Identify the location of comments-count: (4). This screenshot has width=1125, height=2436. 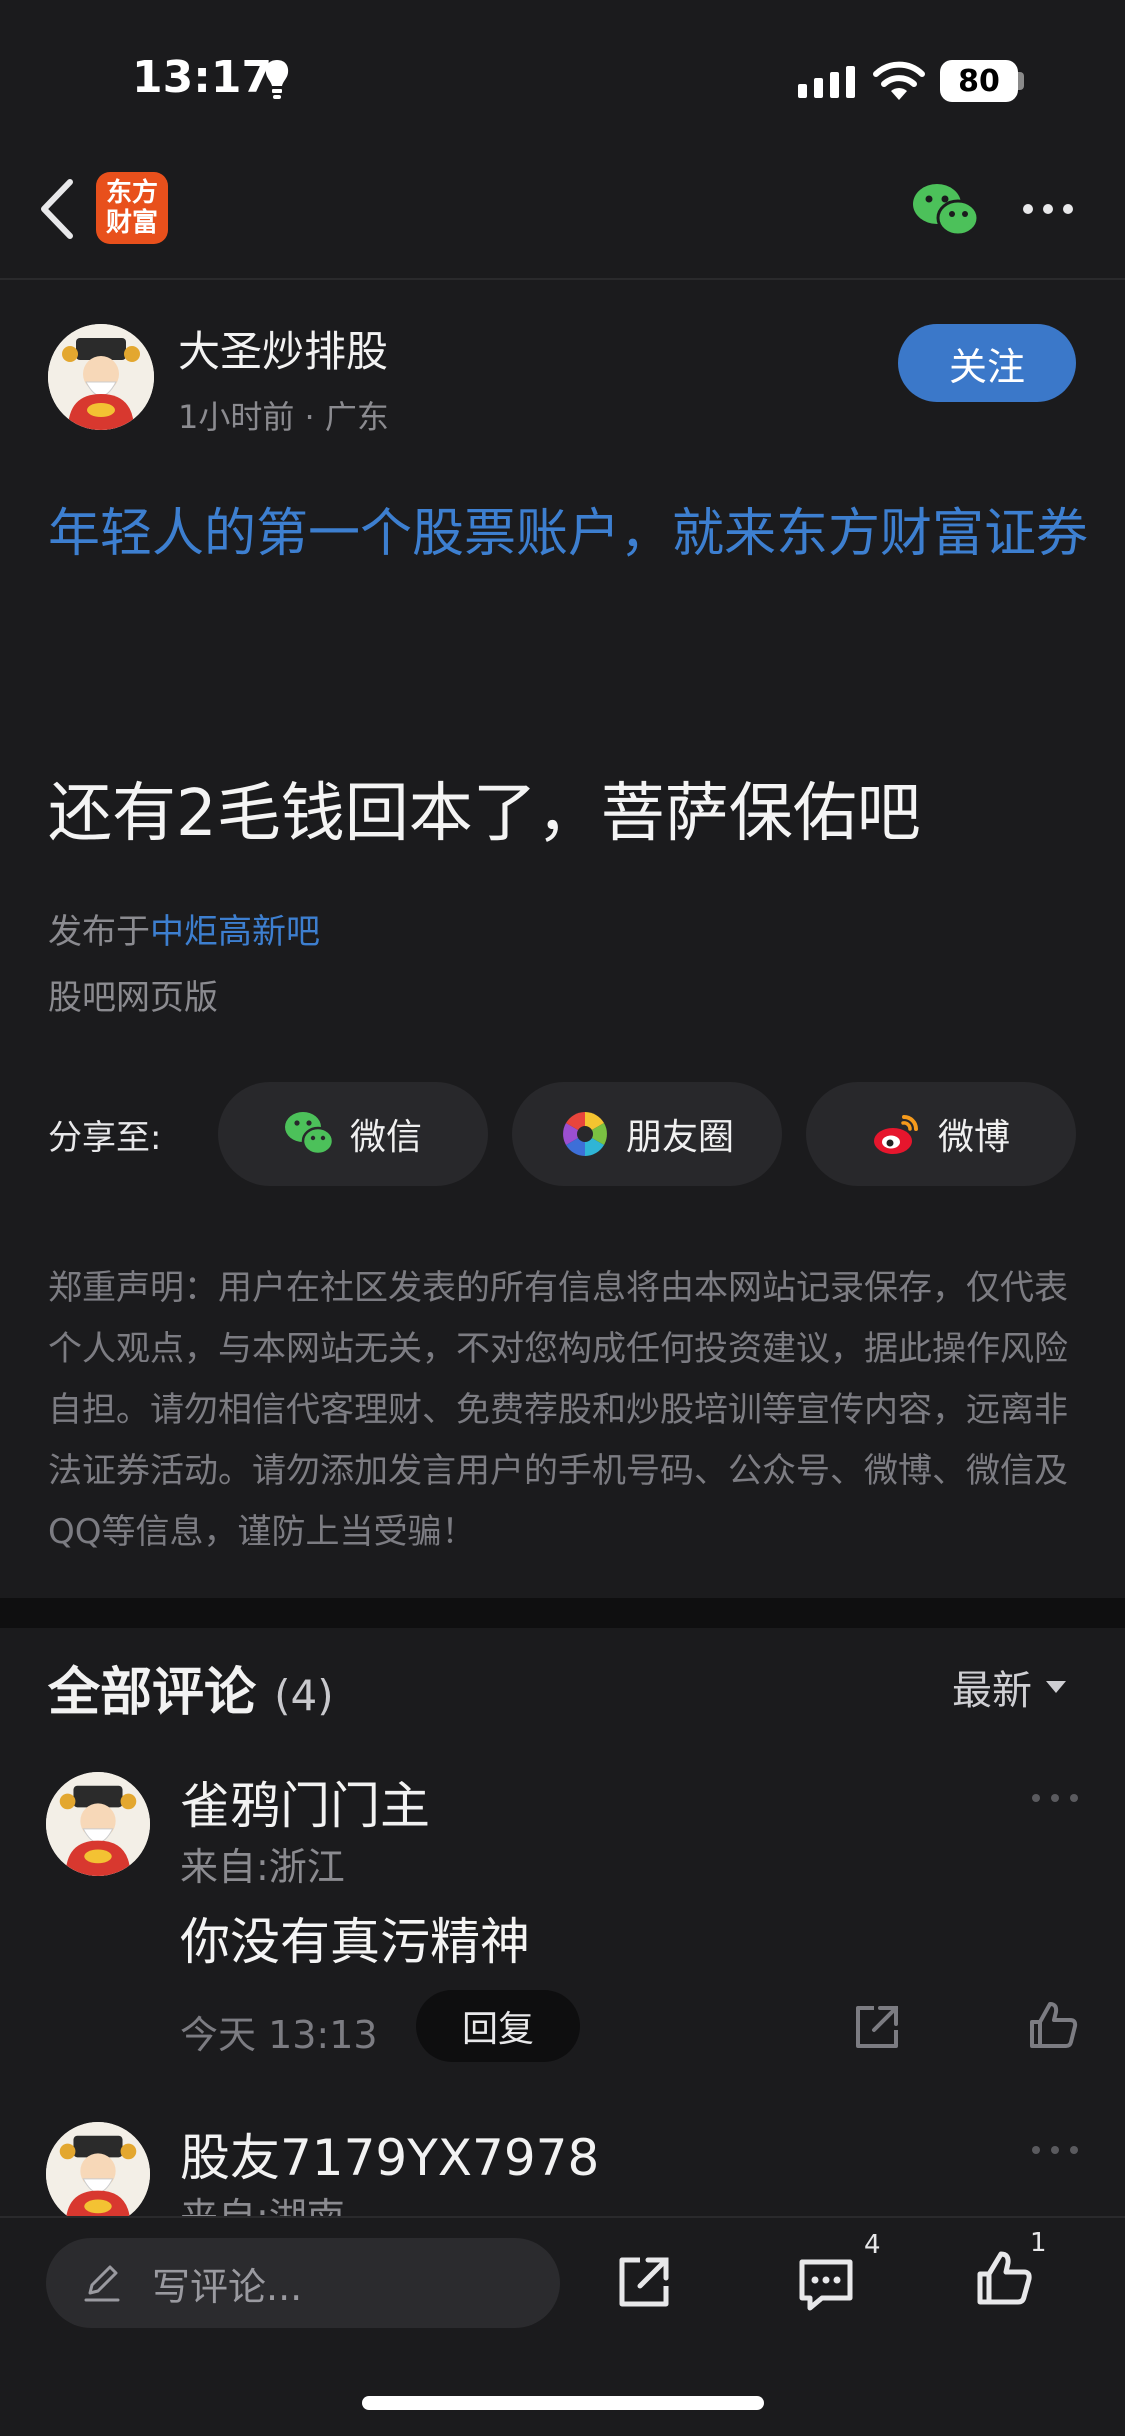
(304, 1695).